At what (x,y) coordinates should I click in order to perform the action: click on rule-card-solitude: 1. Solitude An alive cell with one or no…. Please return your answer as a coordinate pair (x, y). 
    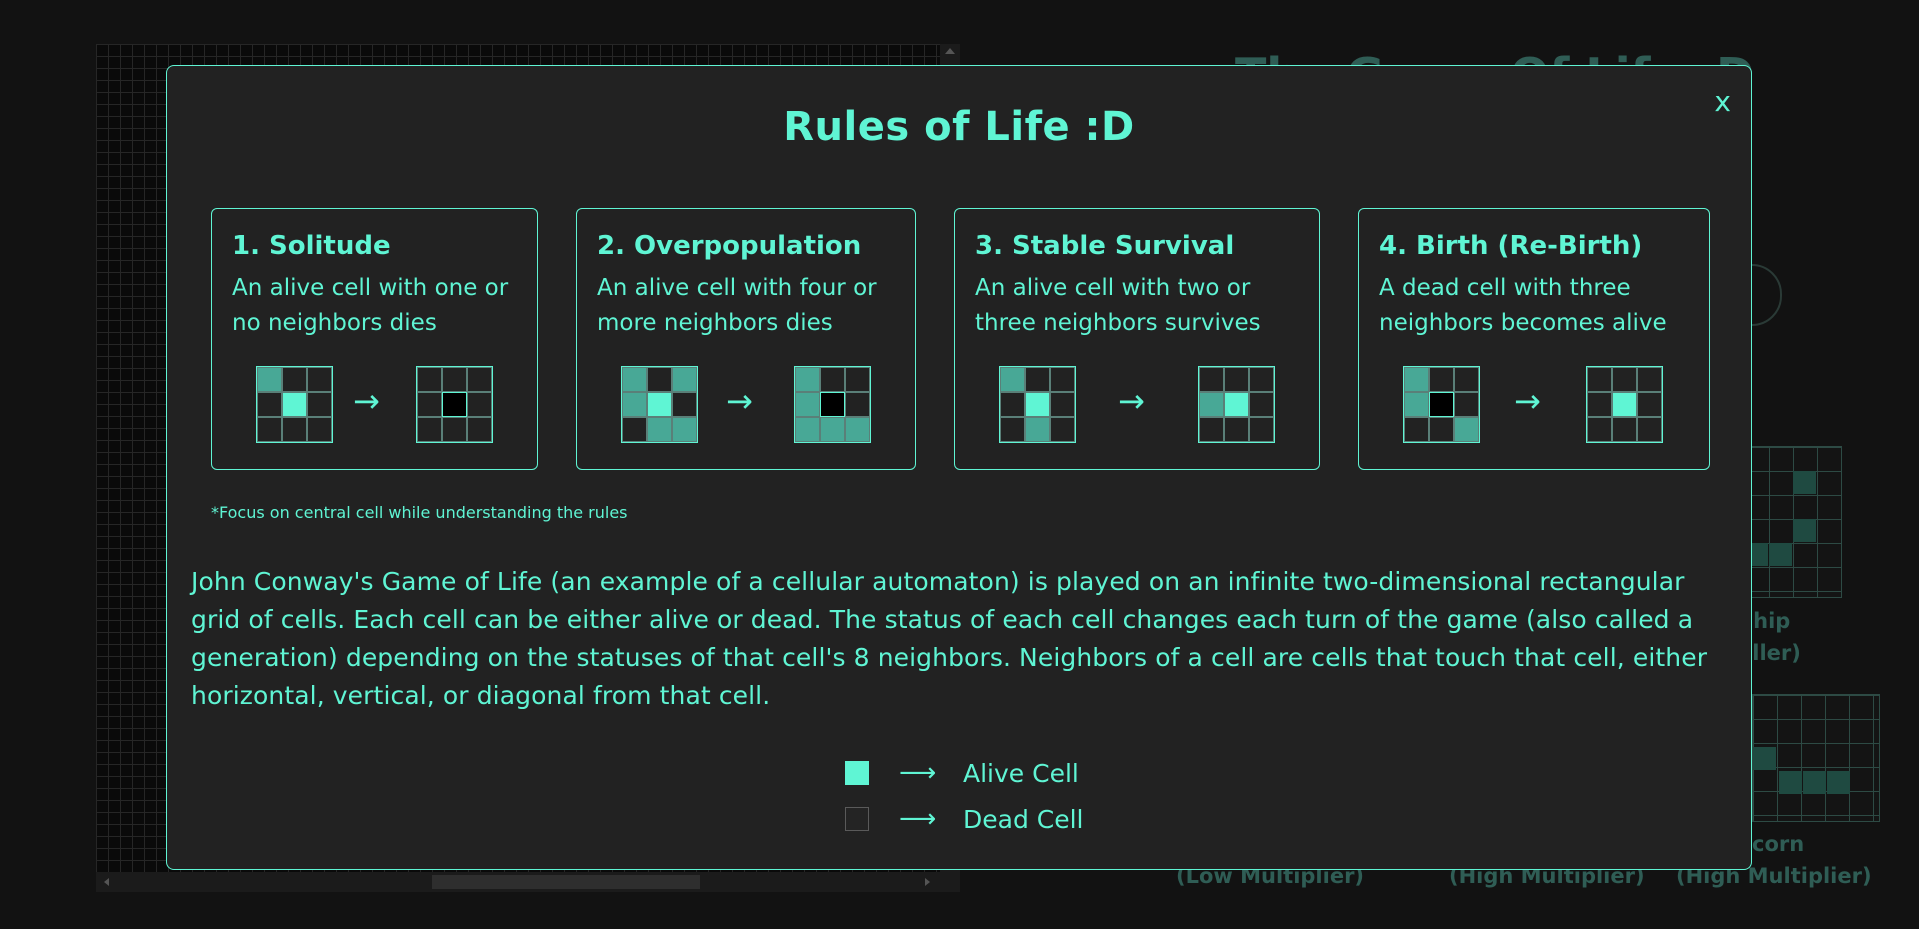
    Looking at the image, I should click on (374, 339).